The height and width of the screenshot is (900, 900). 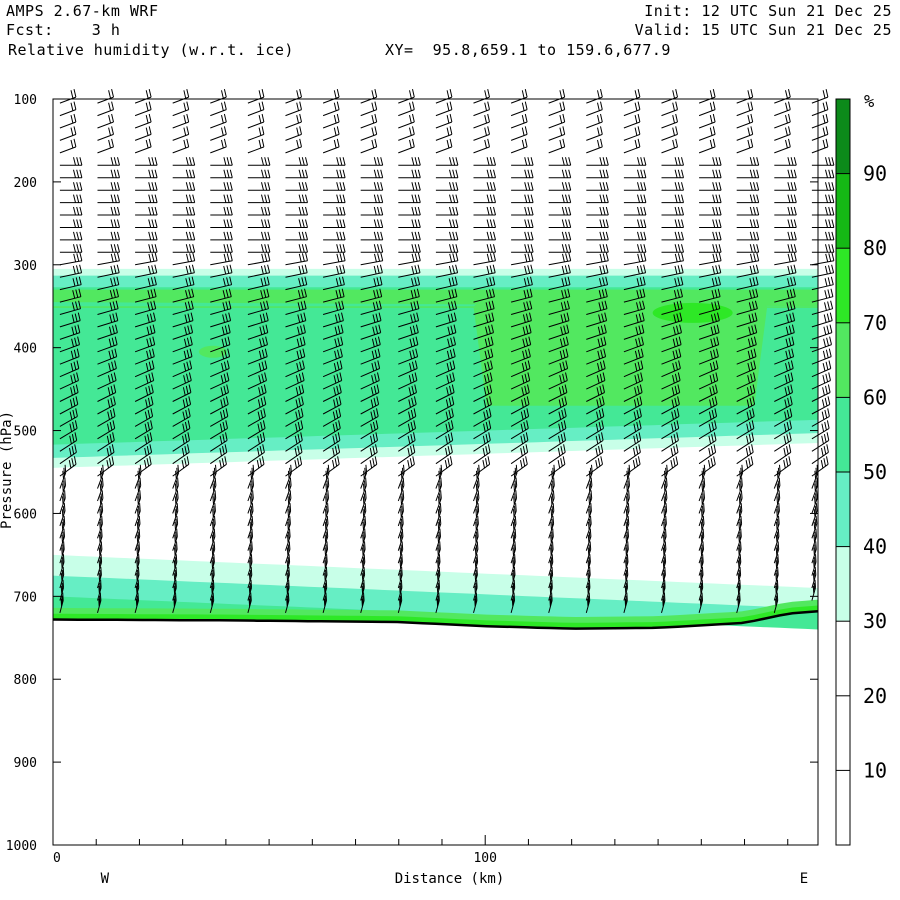 What do you see at coordinates (875, 472) in the screenshot?
I see `colorbar-tick-label: 50` at bounding box center [875, 472].